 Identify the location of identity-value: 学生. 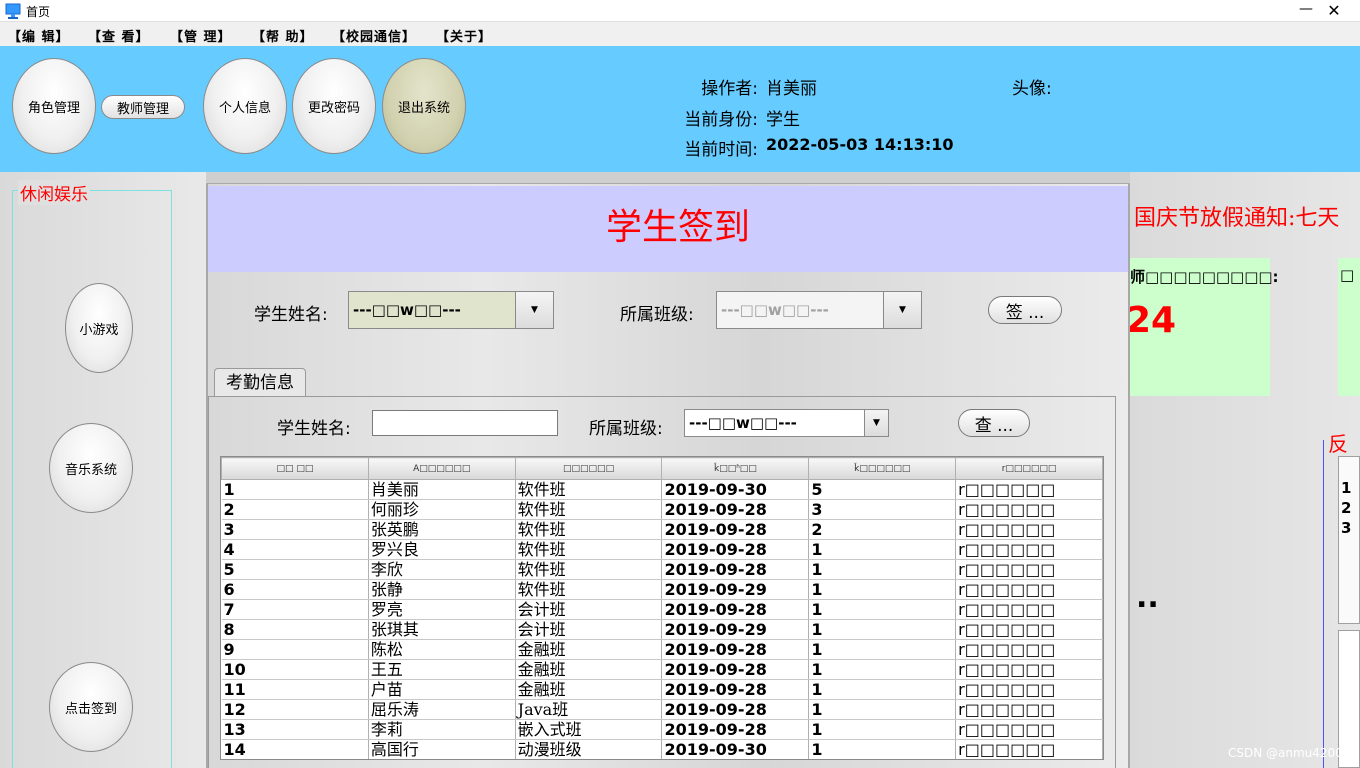
(783, 120).